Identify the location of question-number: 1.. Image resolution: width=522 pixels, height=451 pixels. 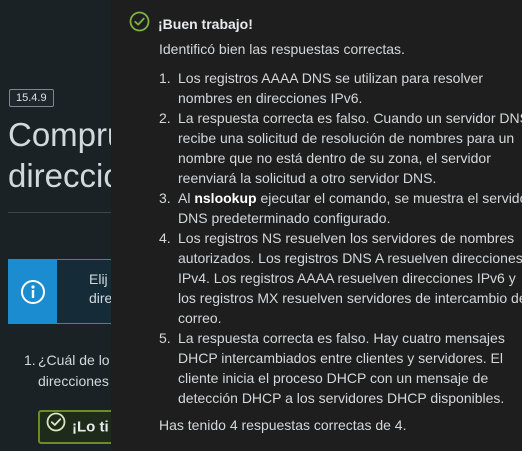
(30, 360).